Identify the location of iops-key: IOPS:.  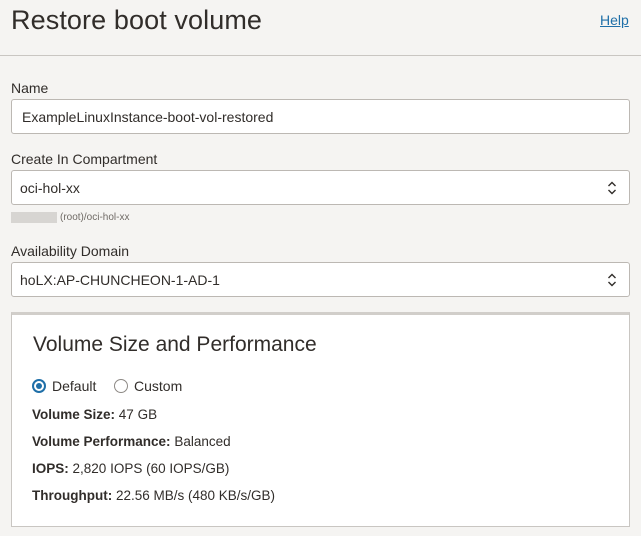
(50, 468).